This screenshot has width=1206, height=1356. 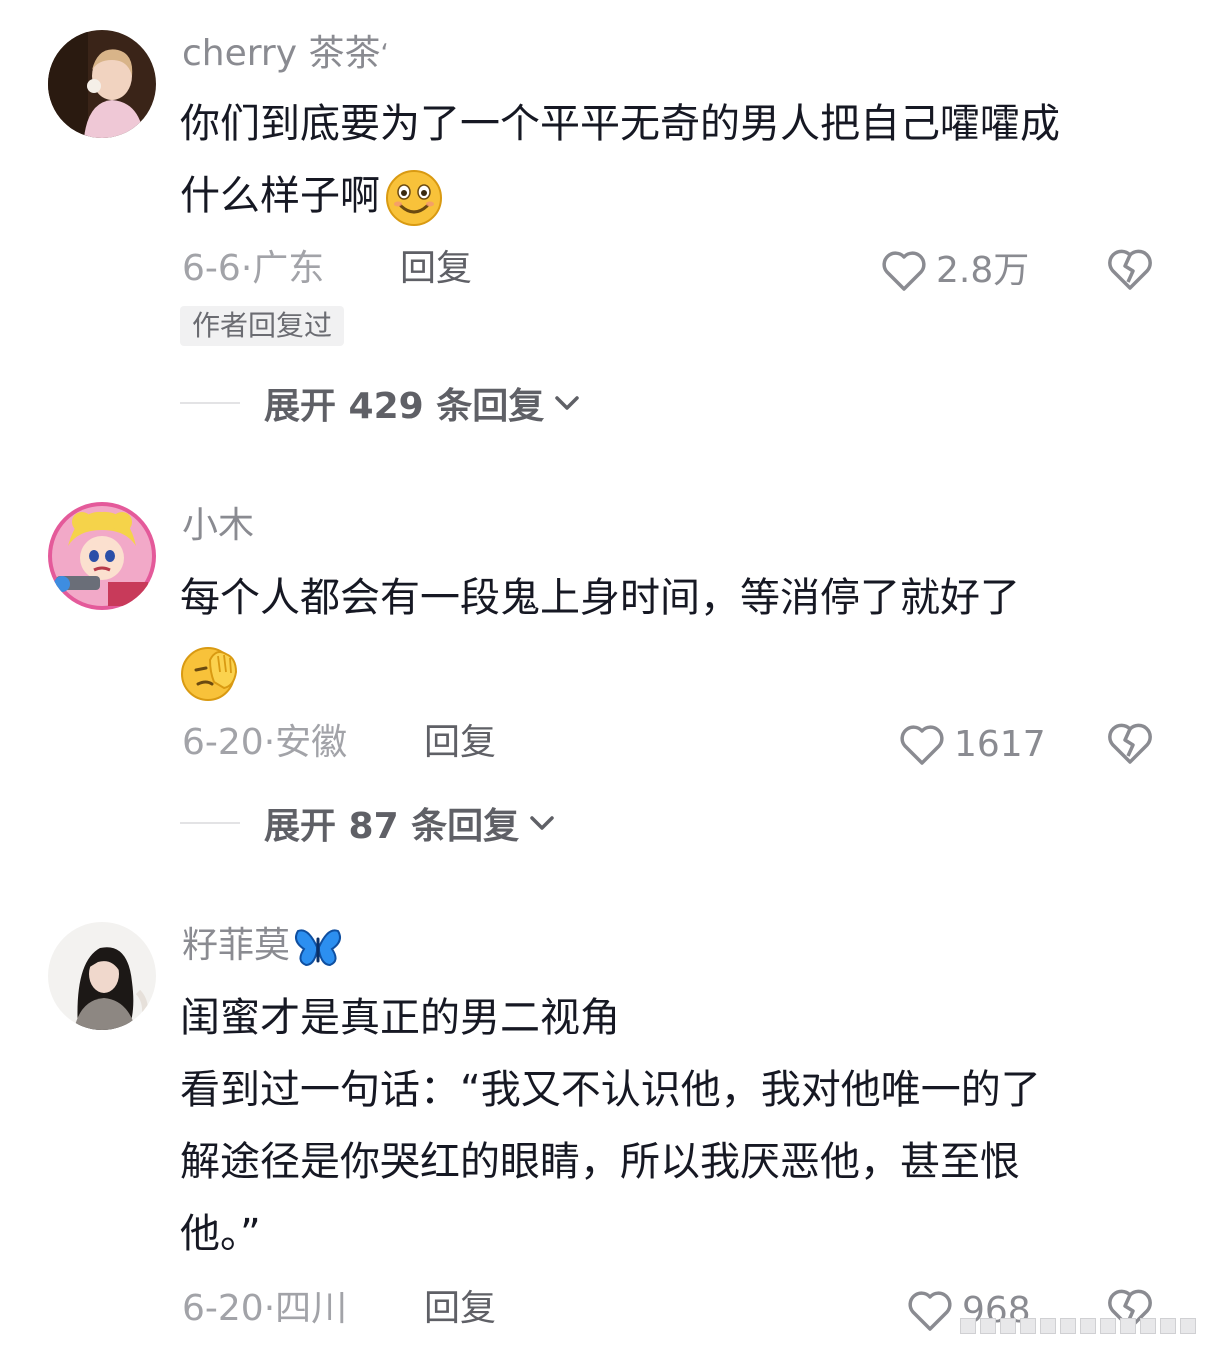 I want to click on comment-line: 解途径是你哭红的眼睛，所以我厌恶他，甚至恨, so click(x=600, y=1162).